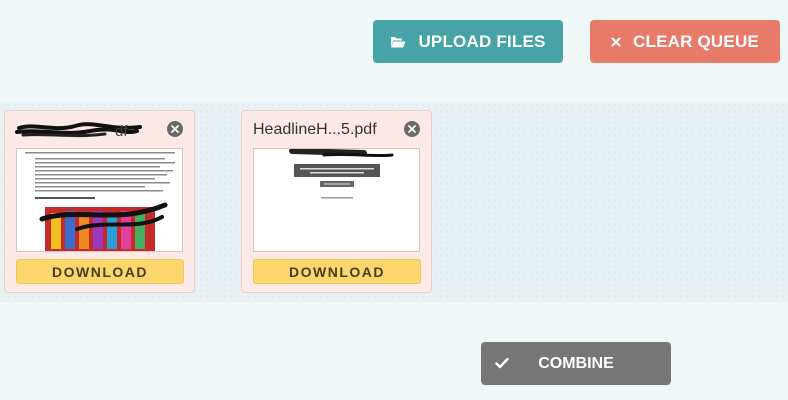  I want to click on check-icon, so click(502, 365).